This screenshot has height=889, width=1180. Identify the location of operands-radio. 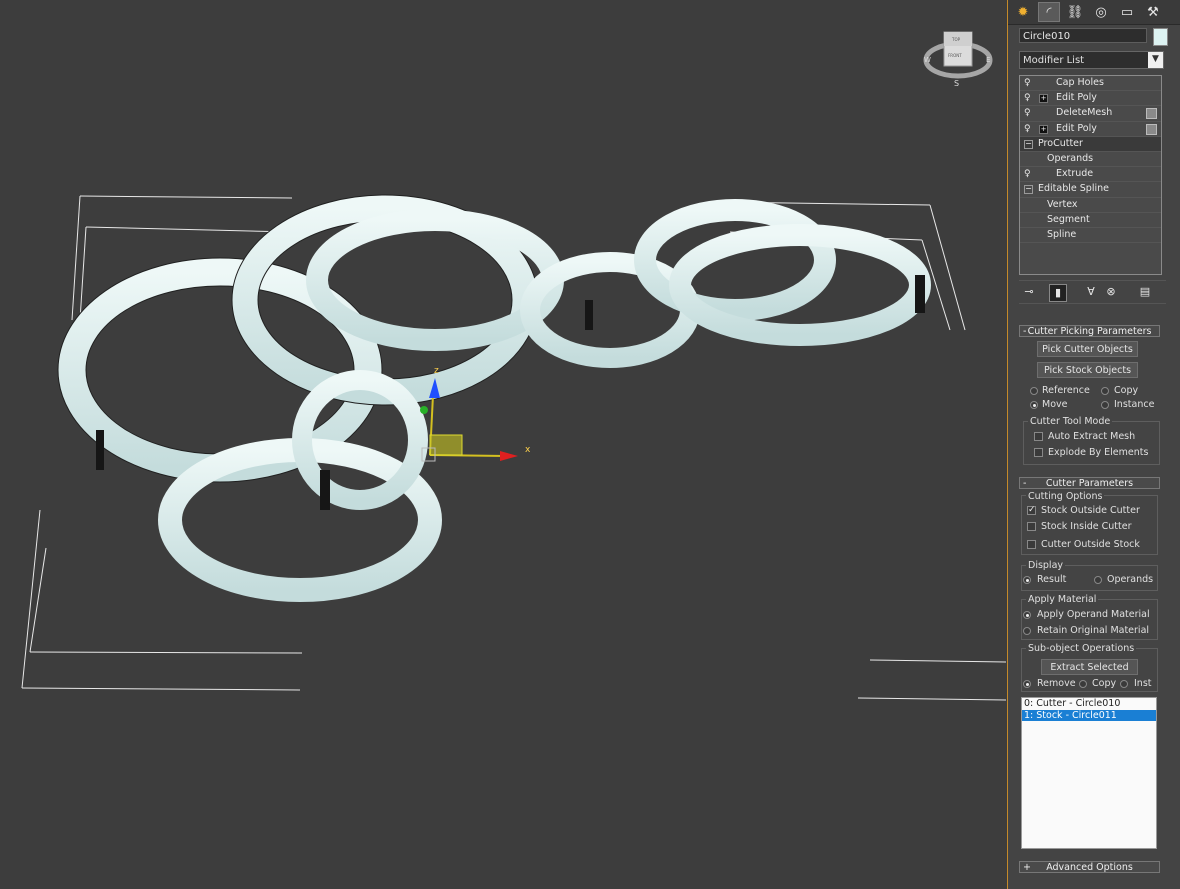
(1098, 580).